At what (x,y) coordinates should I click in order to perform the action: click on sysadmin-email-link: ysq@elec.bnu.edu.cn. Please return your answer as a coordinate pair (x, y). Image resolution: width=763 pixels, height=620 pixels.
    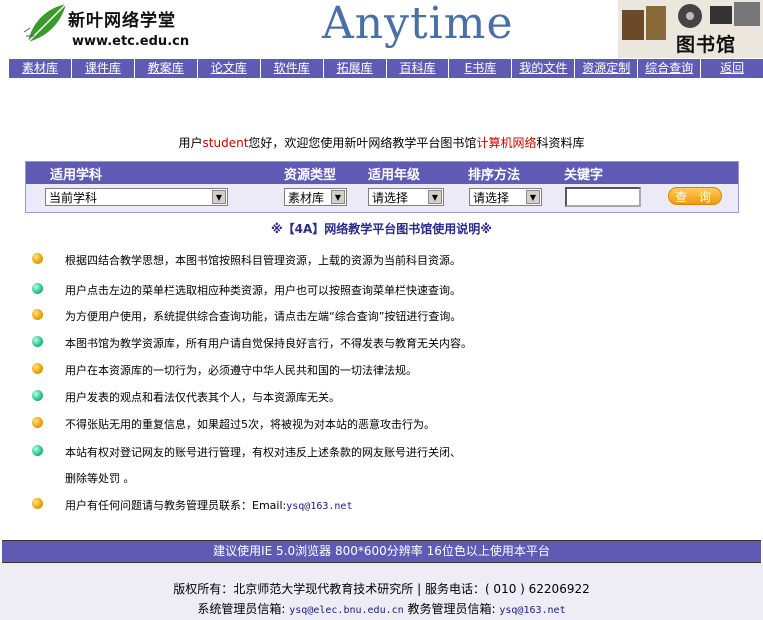
    Looking at the image, I should click on (346, 610).